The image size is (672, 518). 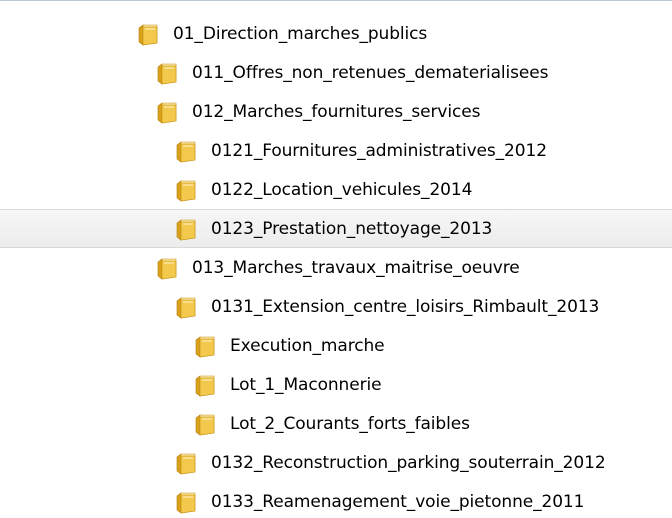 I want to click on tree-item-0123-prestation-nettoyage: 0123_Prestation_nettoyage_2013, so click(x=336, y=228).